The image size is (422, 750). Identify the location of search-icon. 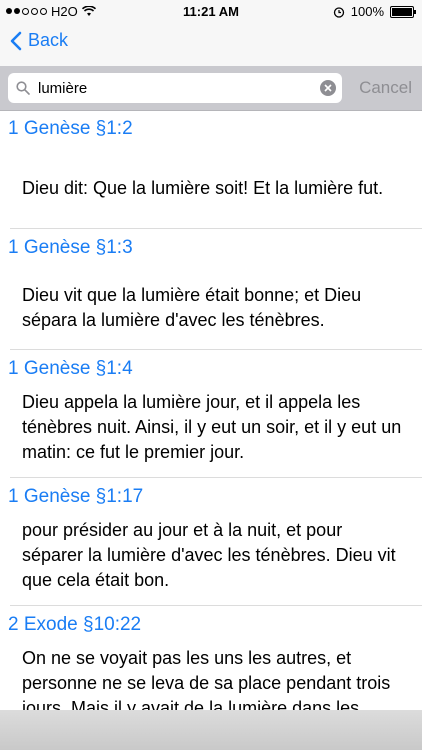
(23, 88).